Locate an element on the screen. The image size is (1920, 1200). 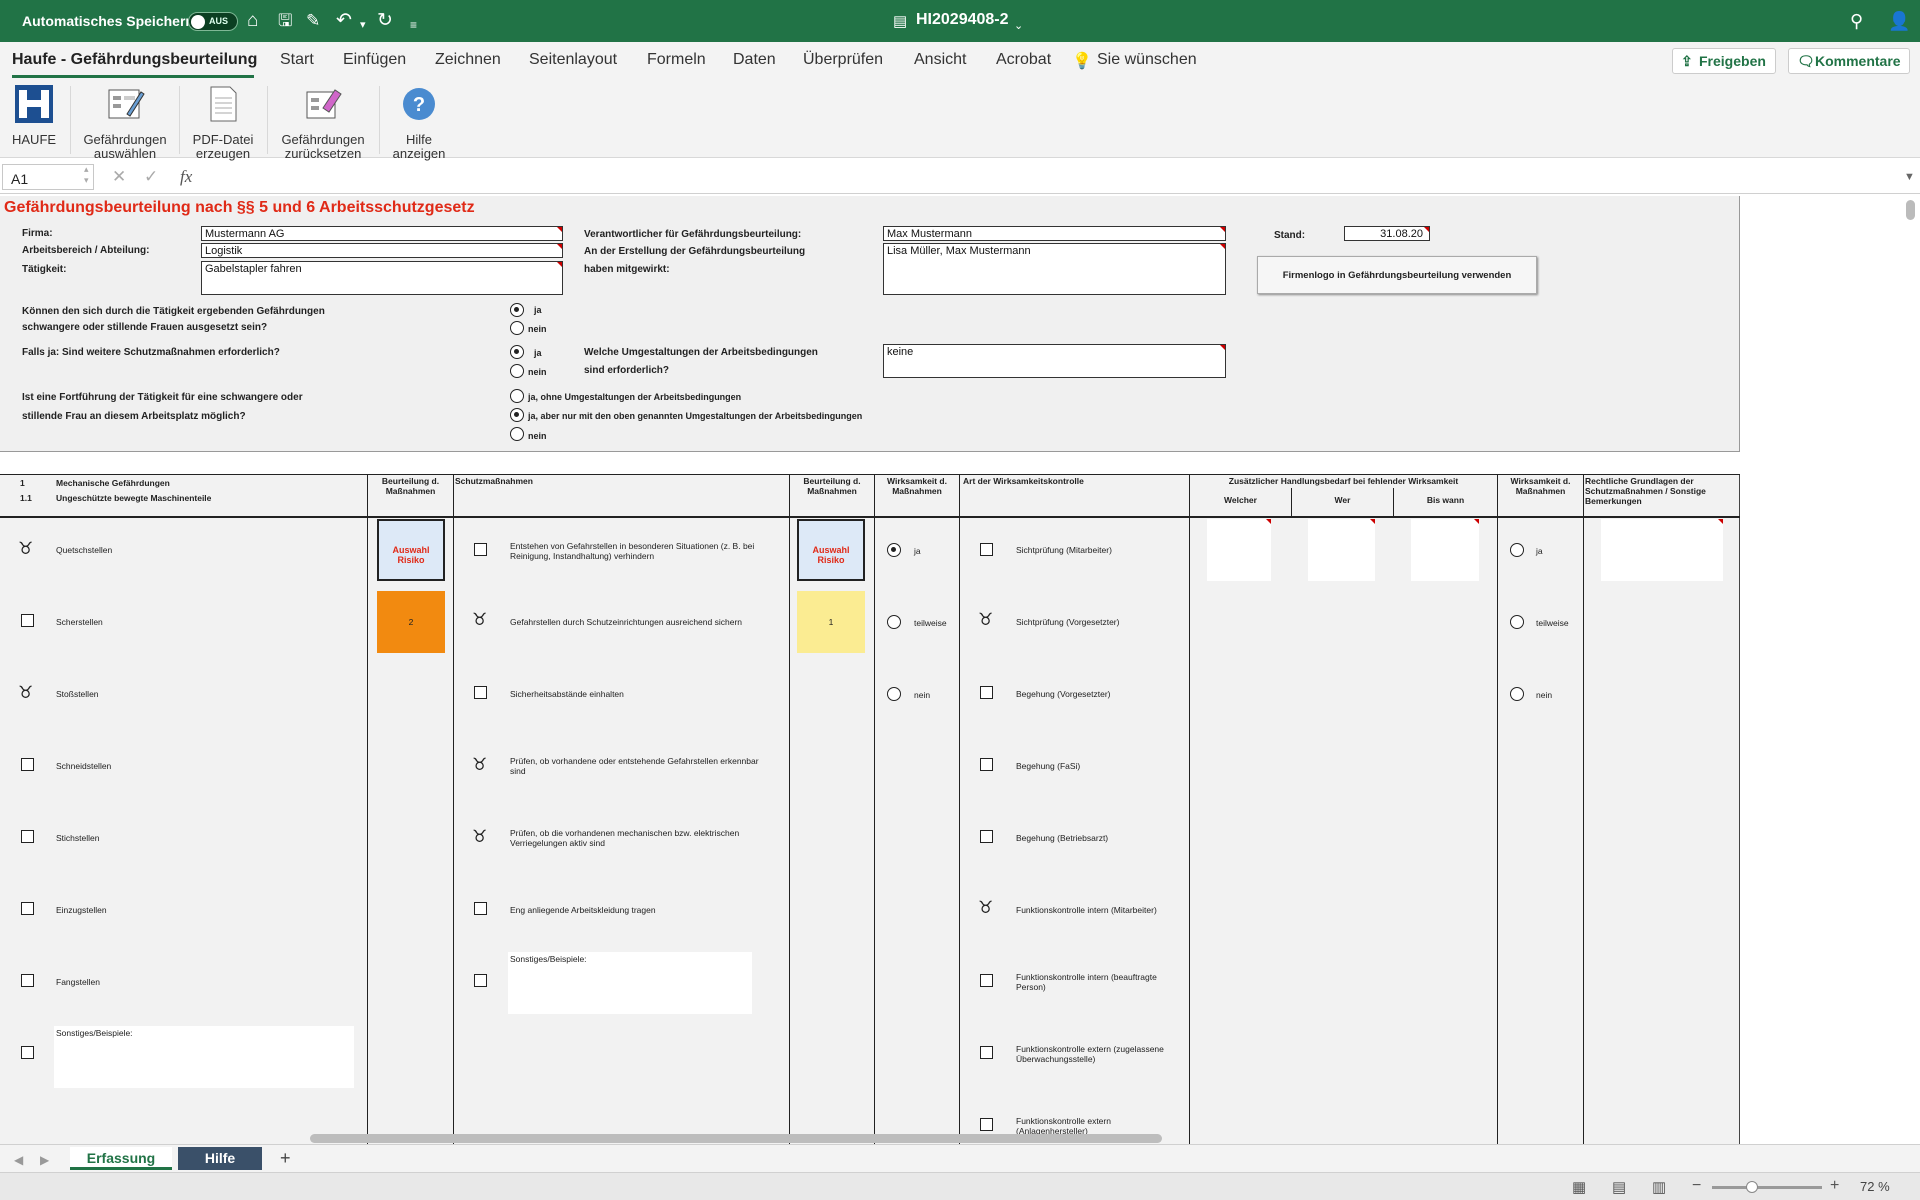
horizontal-scrollbar is located at coordinates (736, 1138).